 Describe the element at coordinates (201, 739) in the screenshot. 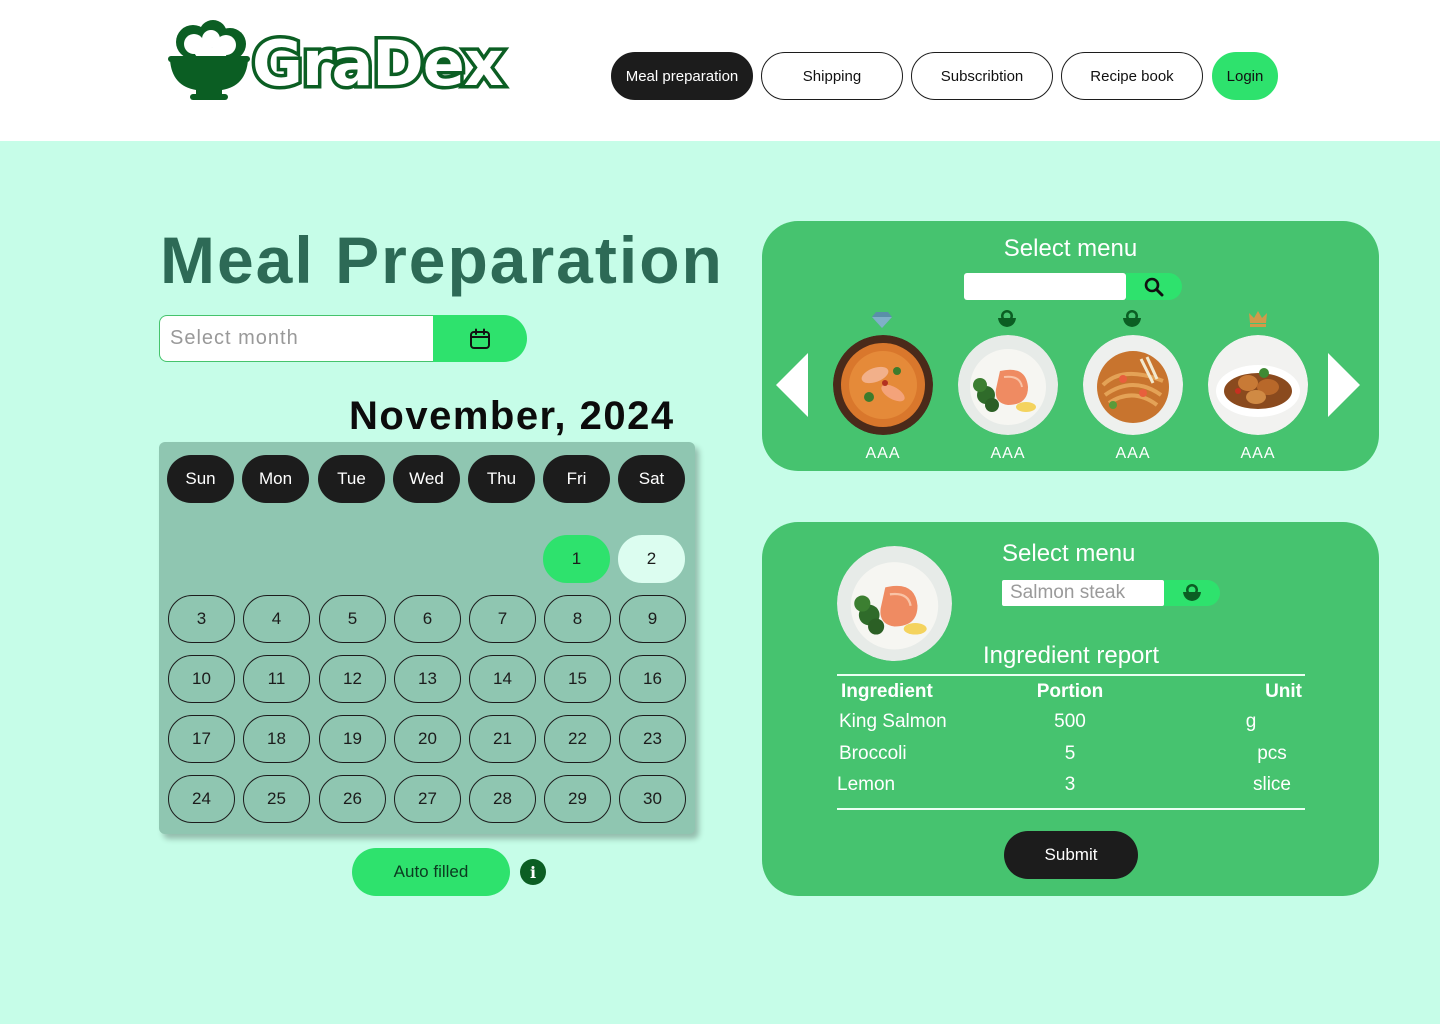

I see `calendar-day: 17` at that location.